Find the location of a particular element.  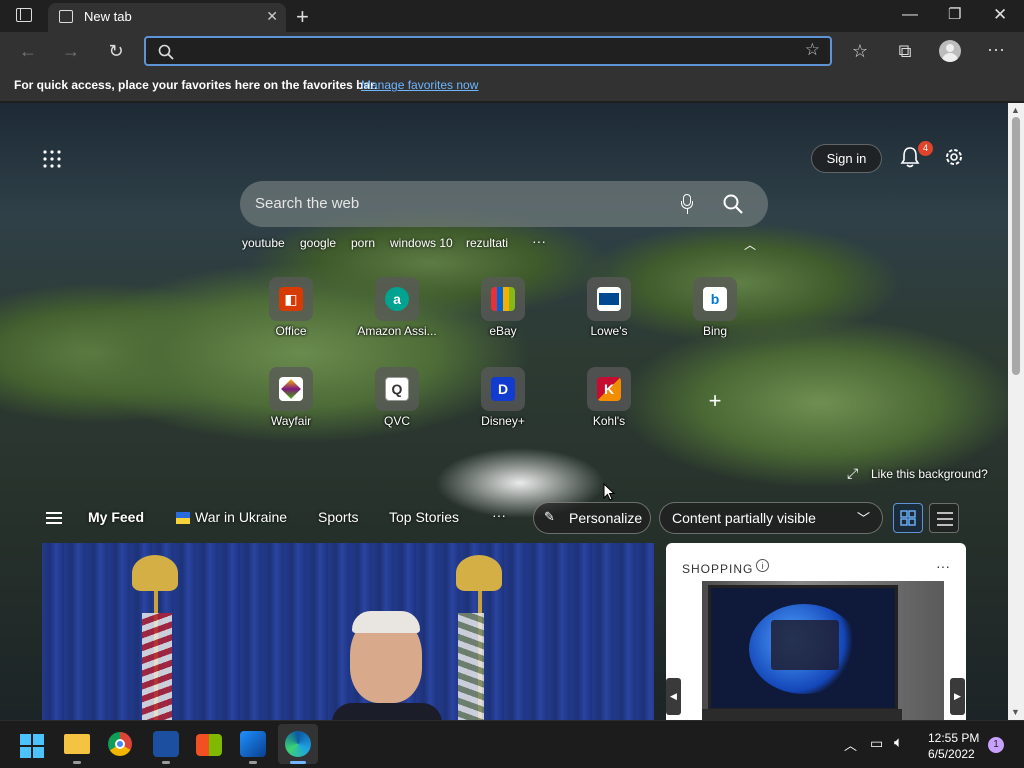

title-bar: New tab ✕ + — ❐ ✕ is located at coordinates (512, 16).